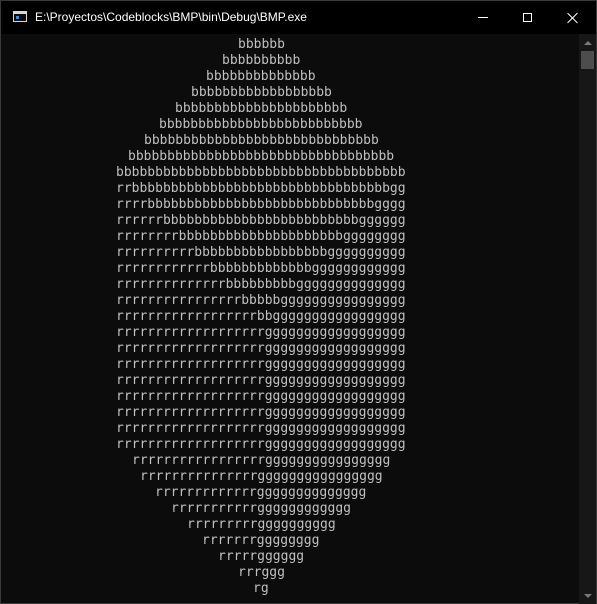 Image resolution: width=597 pixels, height=604 pixels. What do you see at coordinates (261, 172) in the screenshot?
I see `console-line: bbbbbbbbbbbbbbbbbbbbbbbbbbbbbbbbbbbbb` at bounding box center [261, 172].